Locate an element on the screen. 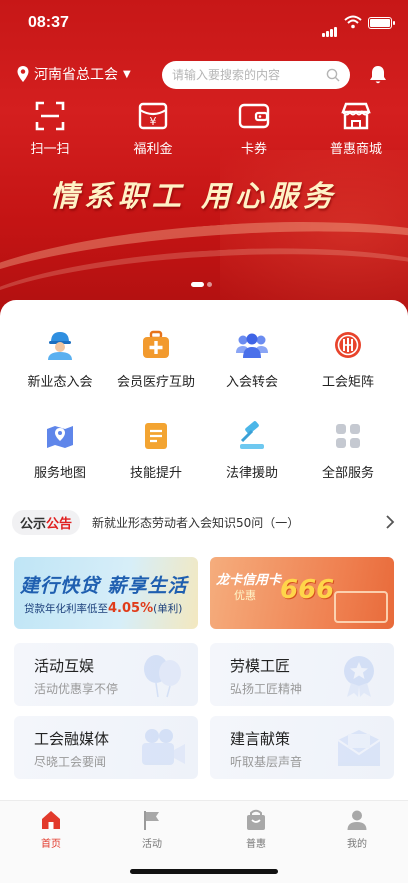 Image resolution: width=408 pixels, height=883 pixels. tab-profile: 我的 is located at coordinates (357, 829).